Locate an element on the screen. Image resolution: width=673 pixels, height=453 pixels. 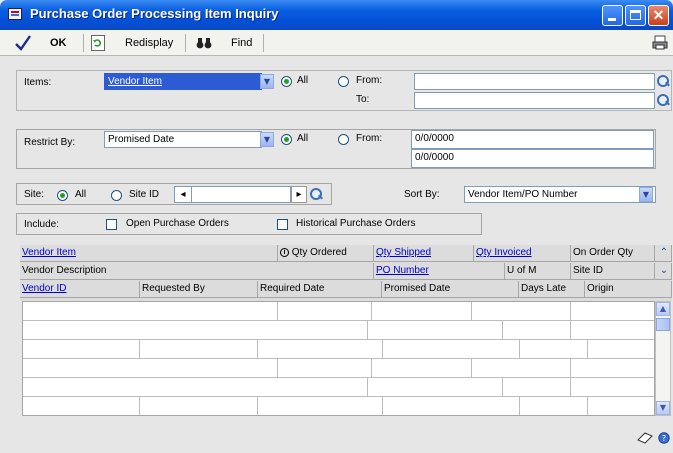
site-next-arrow: ▸ is located at coordinates (299, 194).